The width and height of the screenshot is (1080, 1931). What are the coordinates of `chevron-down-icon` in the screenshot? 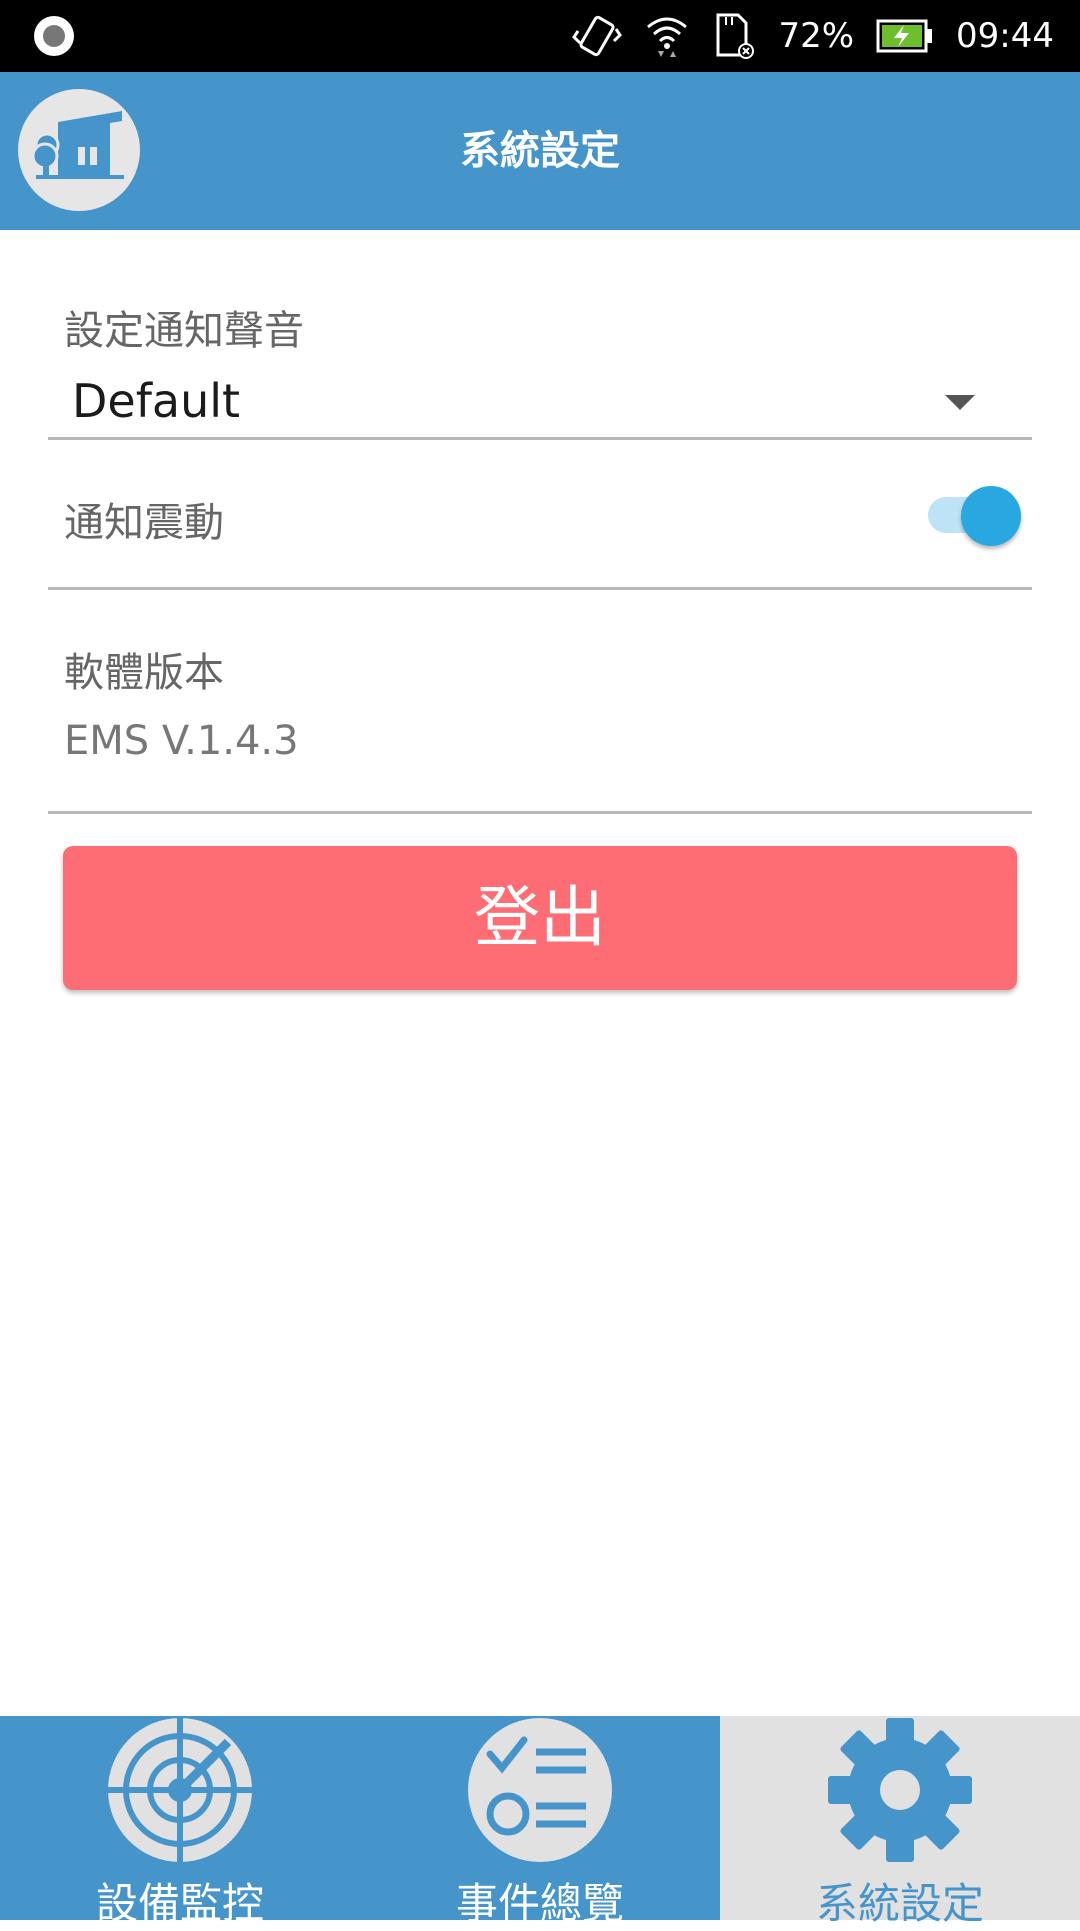 It's located at (960, 402).